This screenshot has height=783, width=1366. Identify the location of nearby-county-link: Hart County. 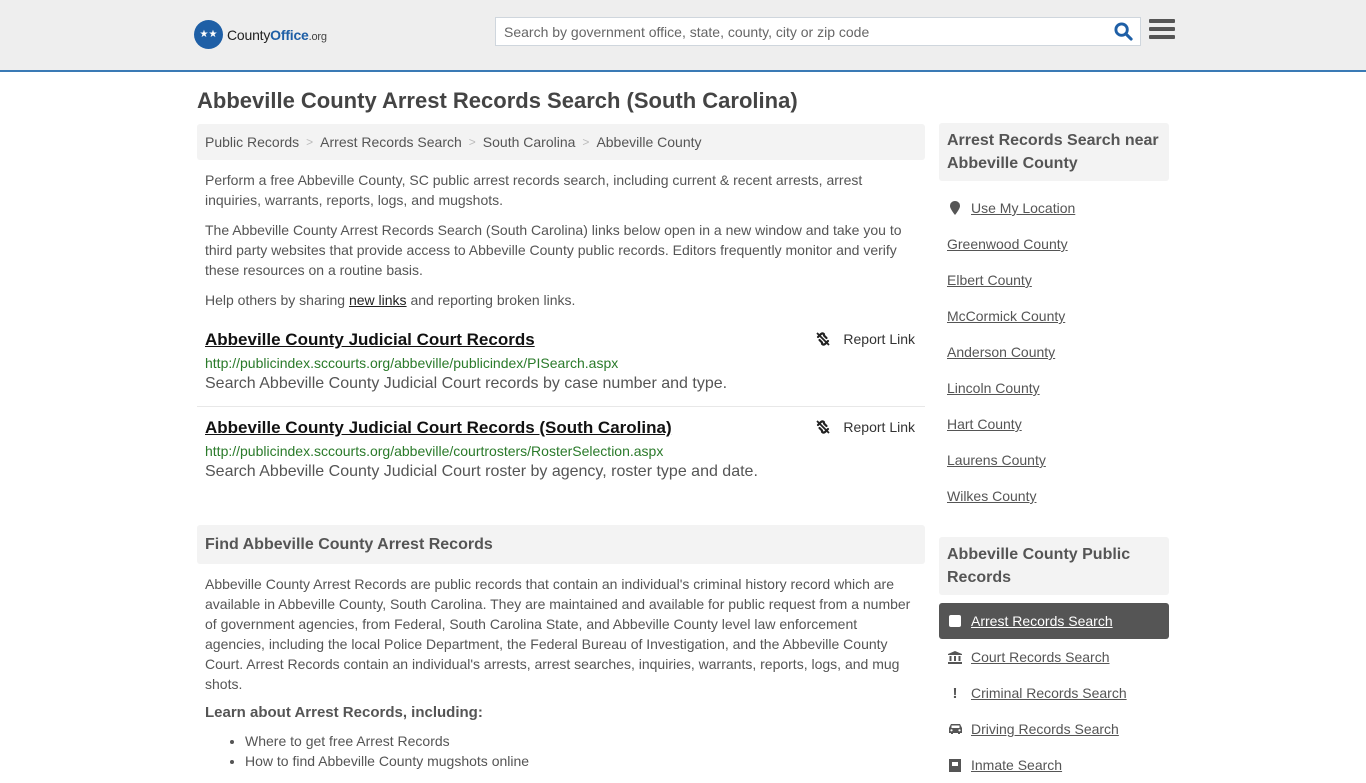
(984, 424).